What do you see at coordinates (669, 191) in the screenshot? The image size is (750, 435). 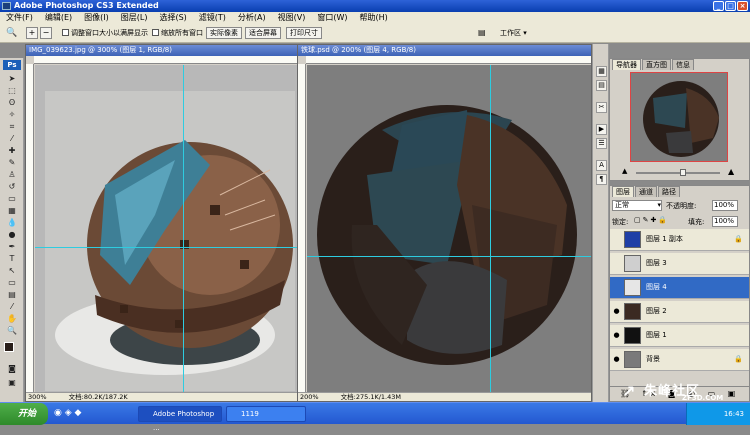 I see `tab-paths: 路径` at bounding box center [669, 191].